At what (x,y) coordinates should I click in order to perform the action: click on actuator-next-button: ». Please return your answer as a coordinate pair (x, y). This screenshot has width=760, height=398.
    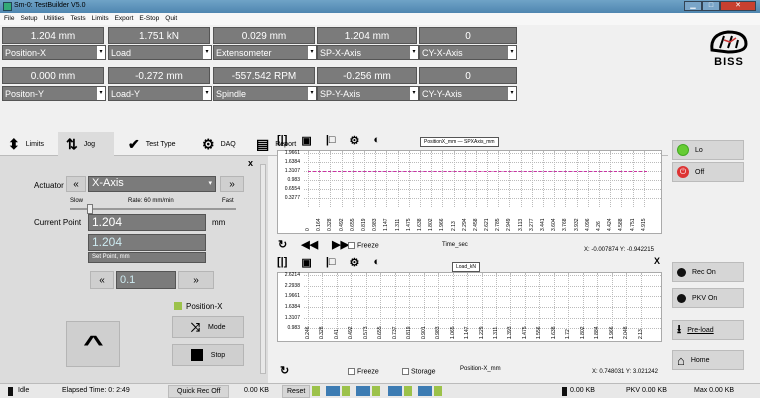
    Looking at the image, I should click on (232, 184).